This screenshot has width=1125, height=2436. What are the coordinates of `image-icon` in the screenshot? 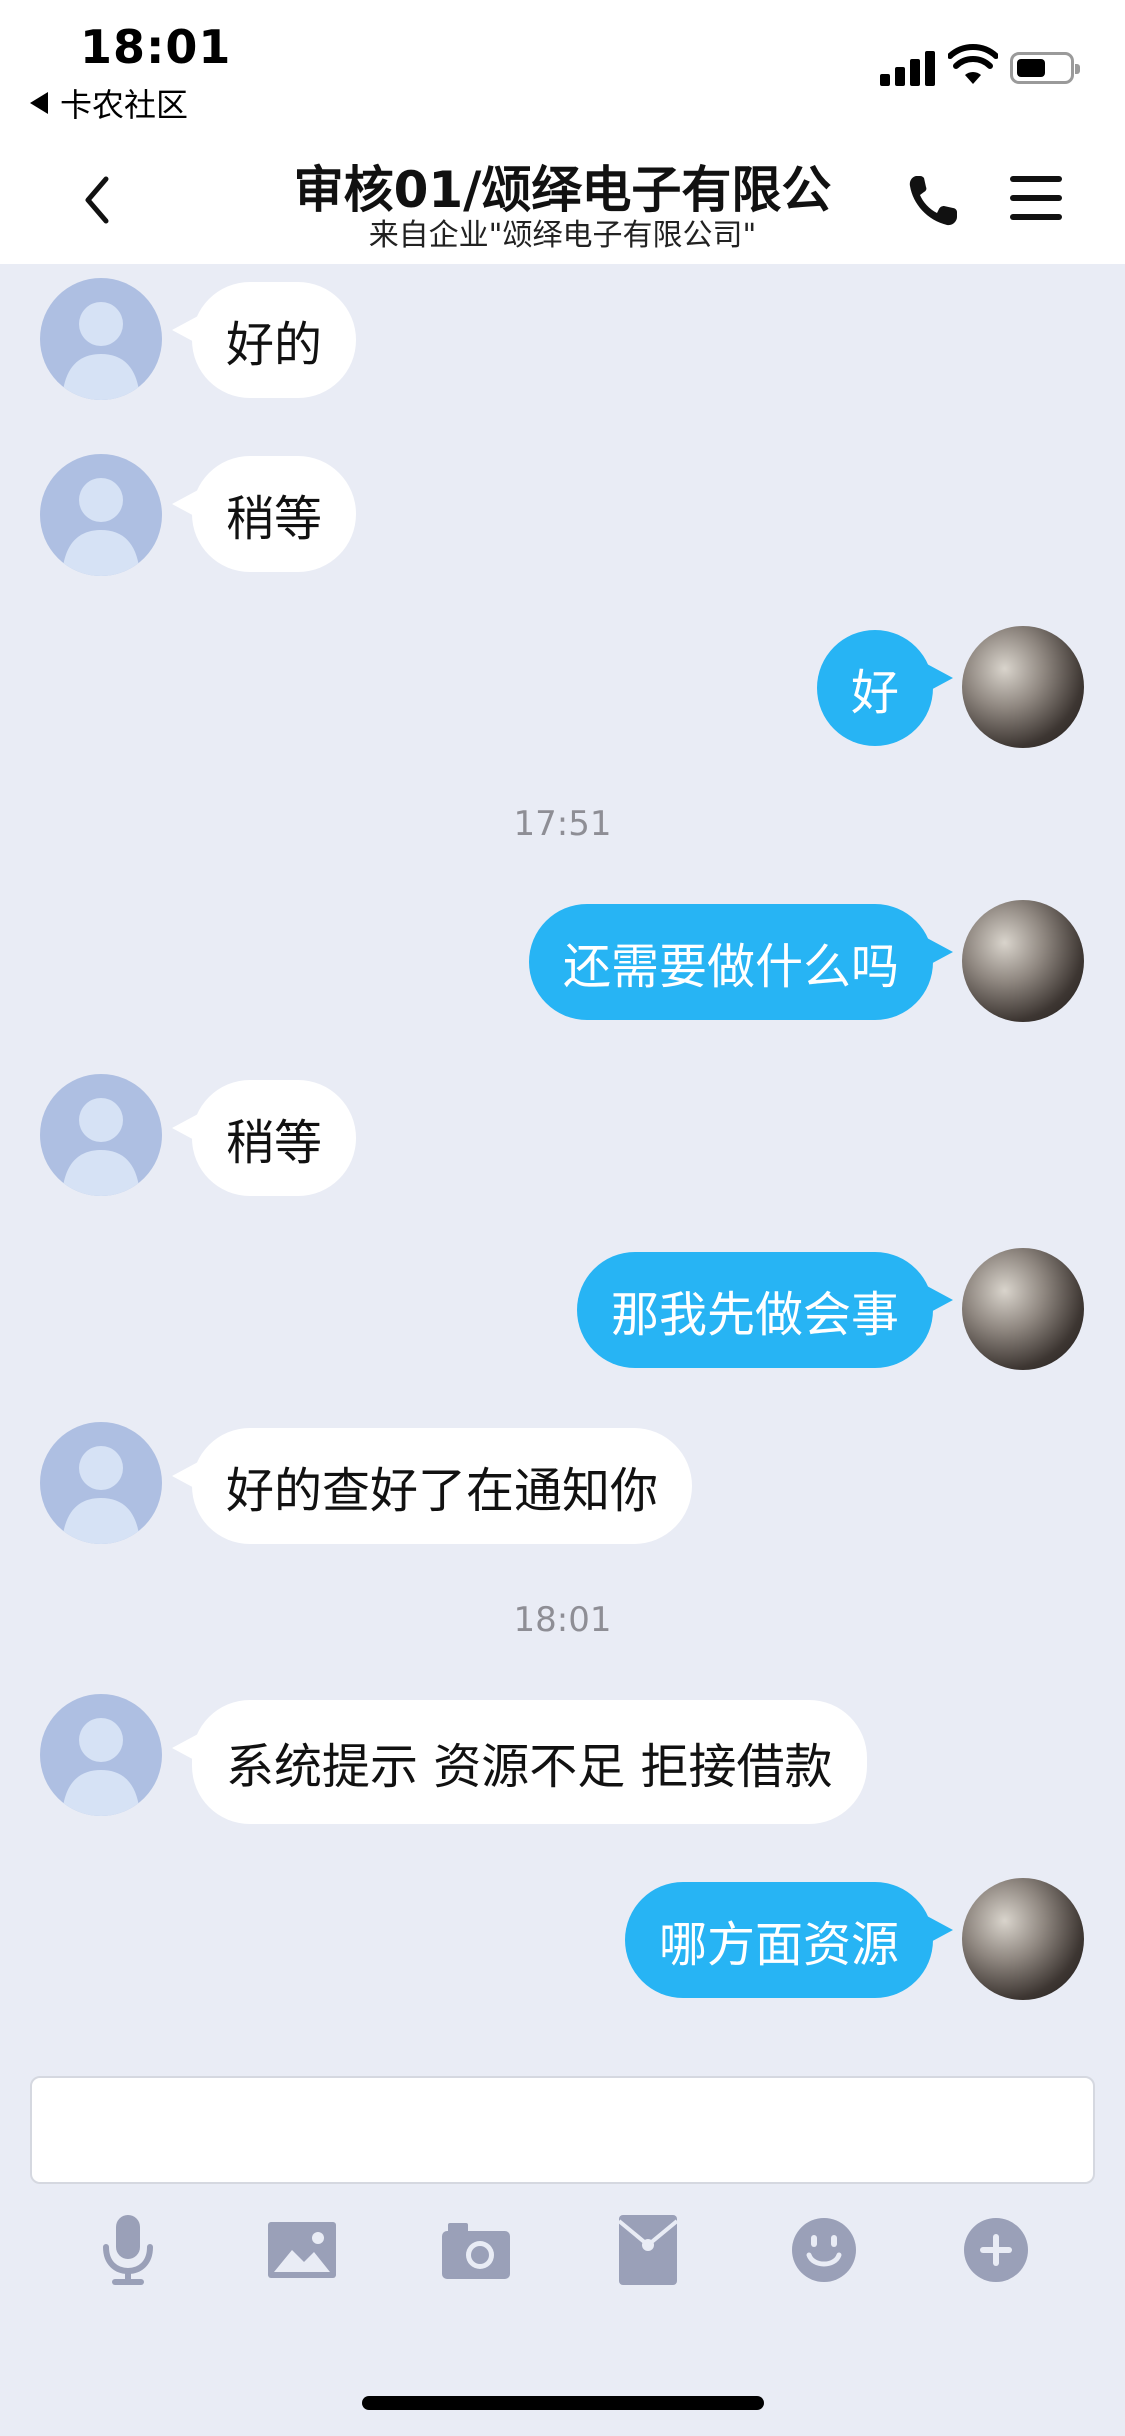 It's located at (302, 2250).